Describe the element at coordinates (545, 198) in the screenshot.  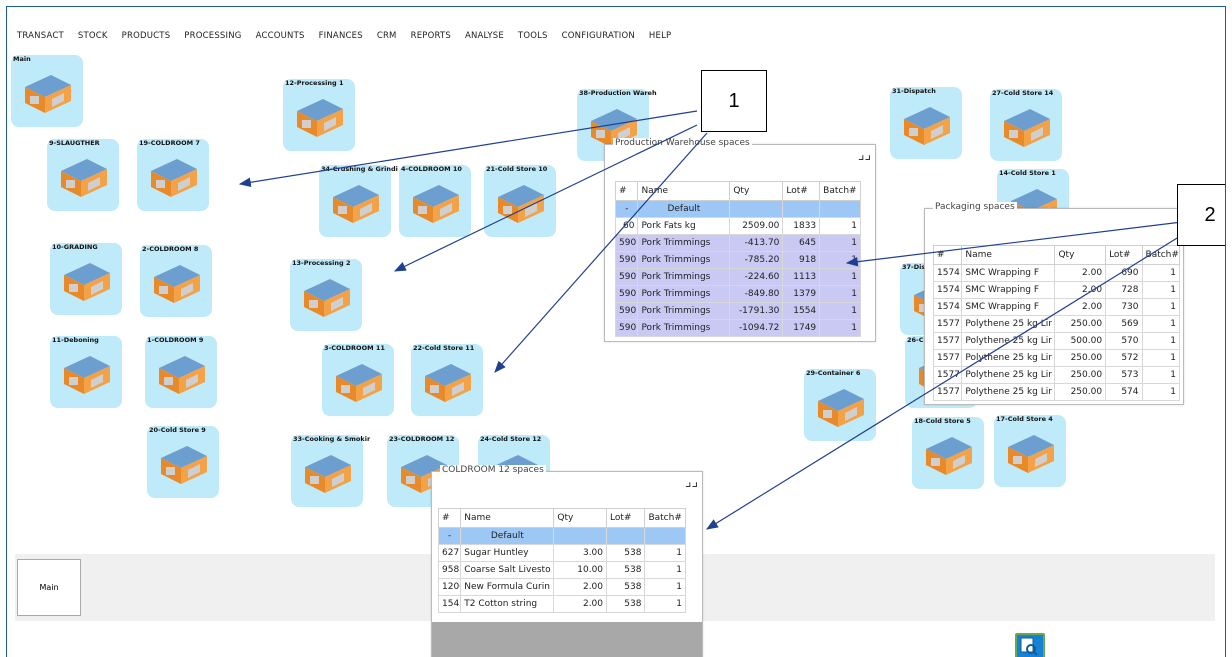
I see `arrow-1b` at that location.